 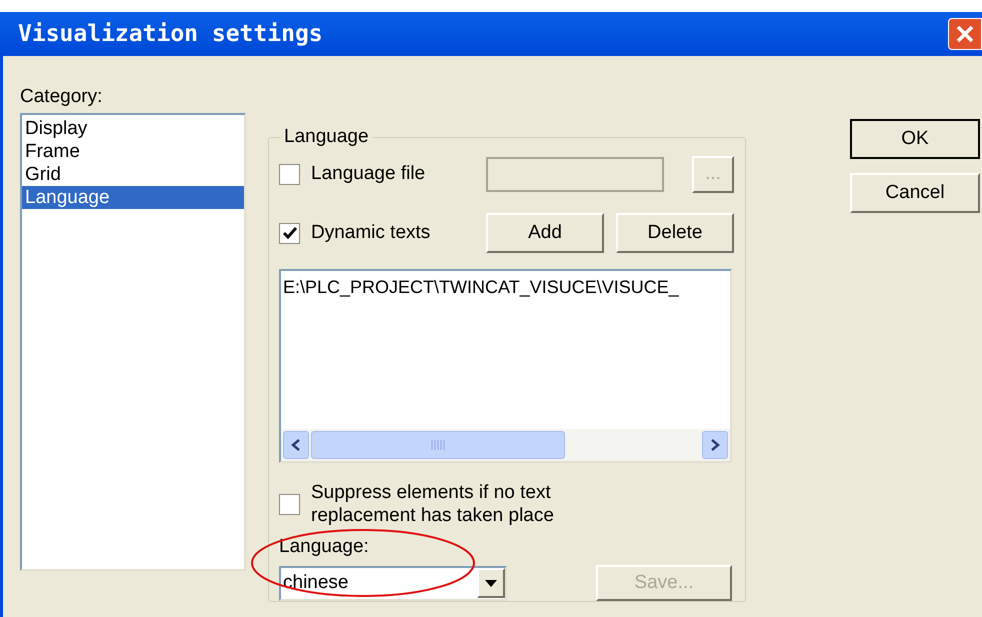 What do you see at coordinates (506, 287) in the screenshot?
I see `file-path: E:\PLC_PROJECT\TWINCAT_VISUCE\VISUCE_` at bounding box center [506, 287].